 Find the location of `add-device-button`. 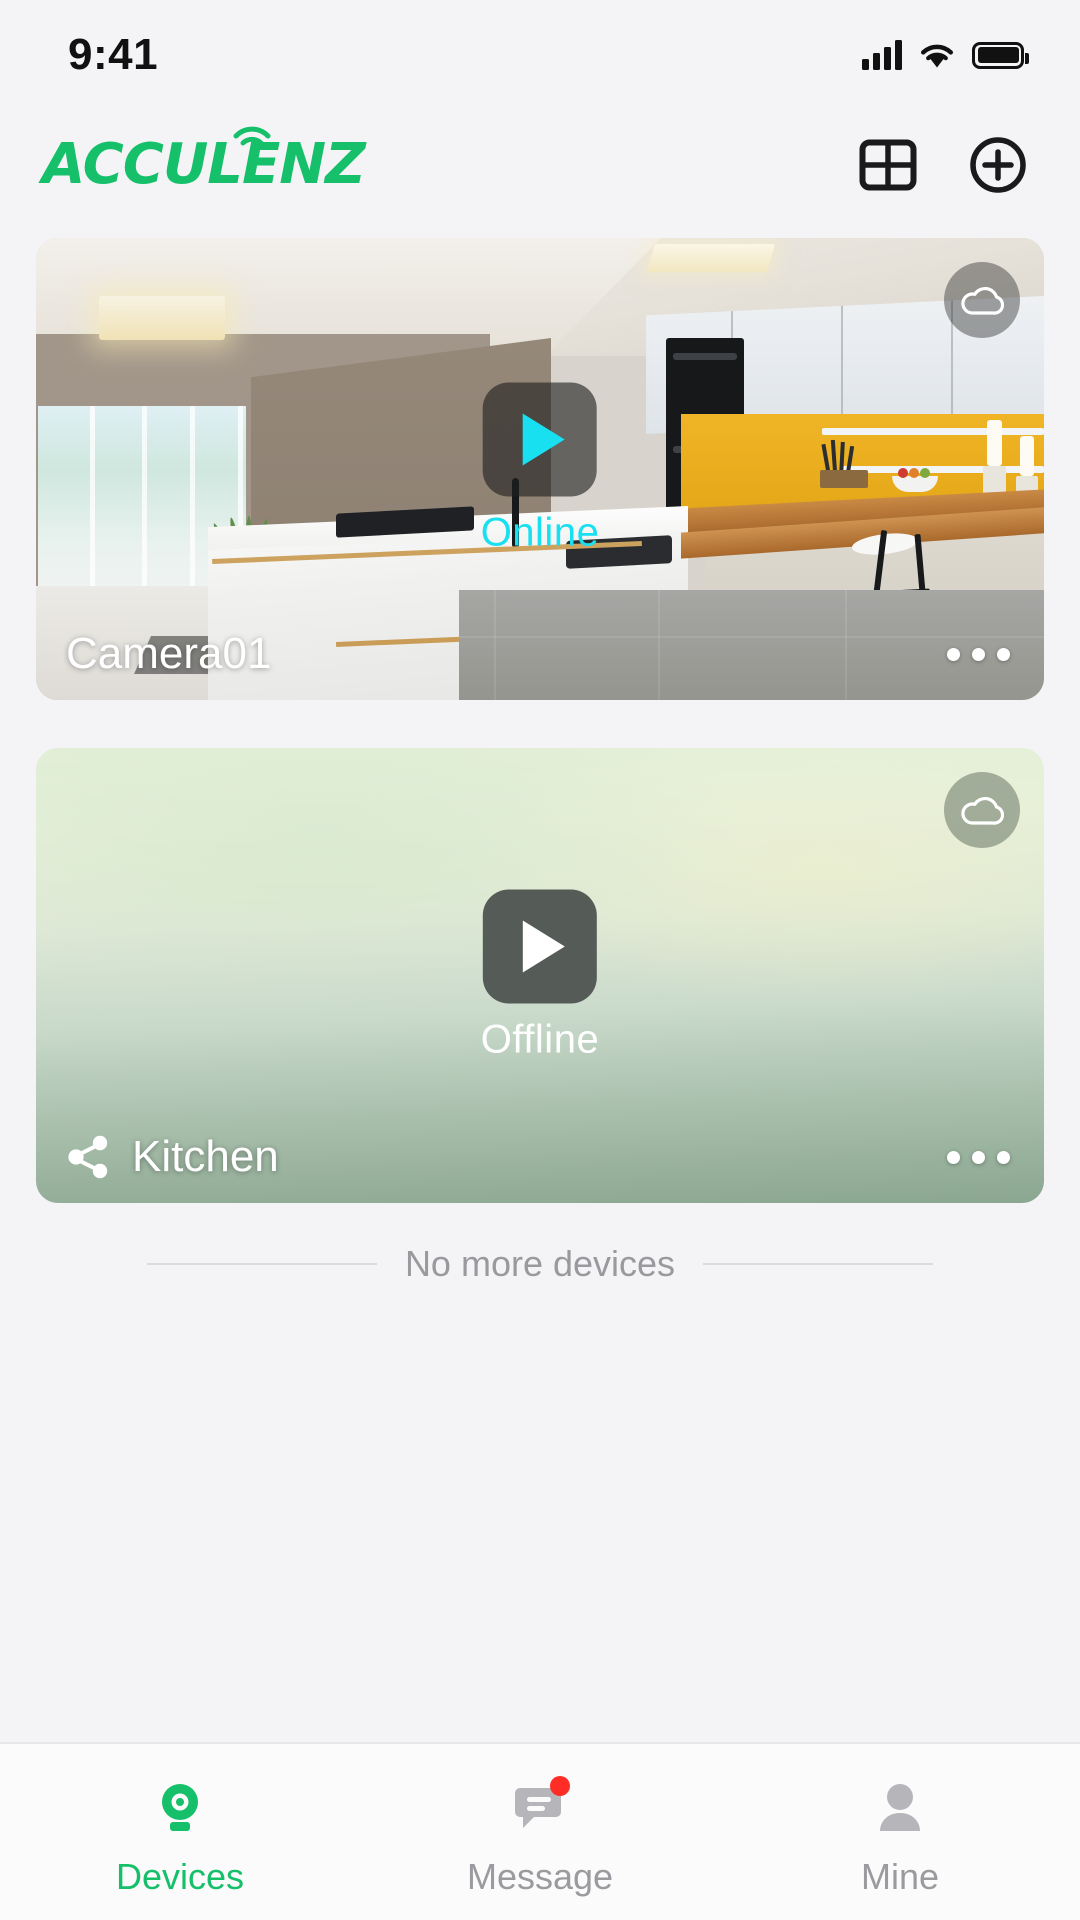

add-device-button is located at coordinates (998, 165).